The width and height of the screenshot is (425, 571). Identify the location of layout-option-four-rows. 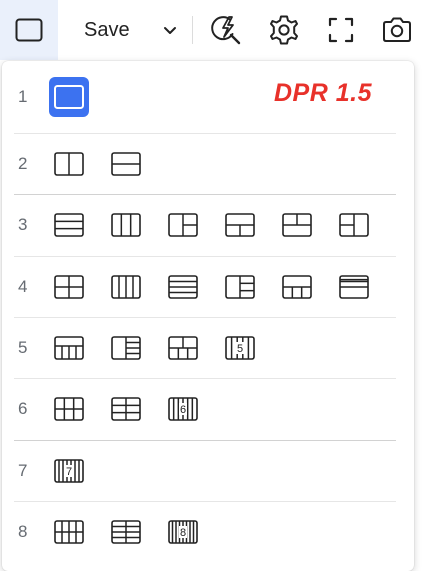
(183, 287).